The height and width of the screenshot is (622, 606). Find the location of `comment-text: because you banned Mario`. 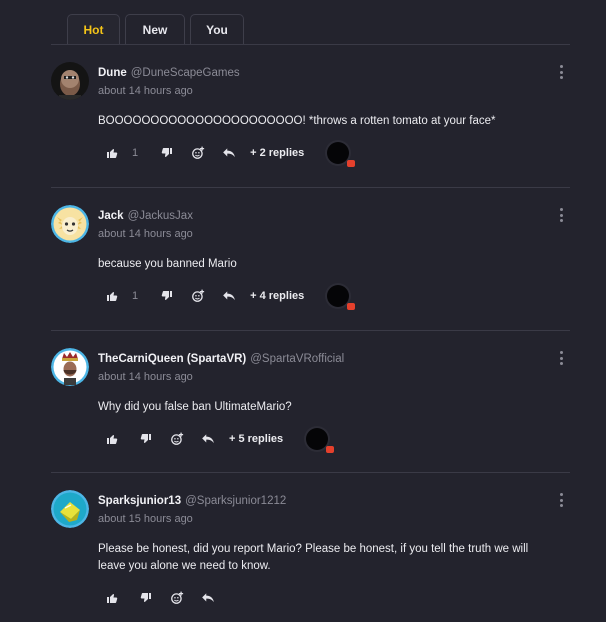

comment-text: because you banned Mario is located at coordinates (167, 264).